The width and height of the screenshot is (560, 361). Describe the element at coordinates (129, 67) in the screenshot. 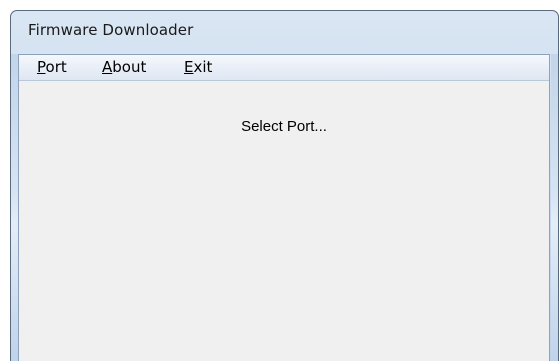

I see `menu-about-label: bout` at that location.